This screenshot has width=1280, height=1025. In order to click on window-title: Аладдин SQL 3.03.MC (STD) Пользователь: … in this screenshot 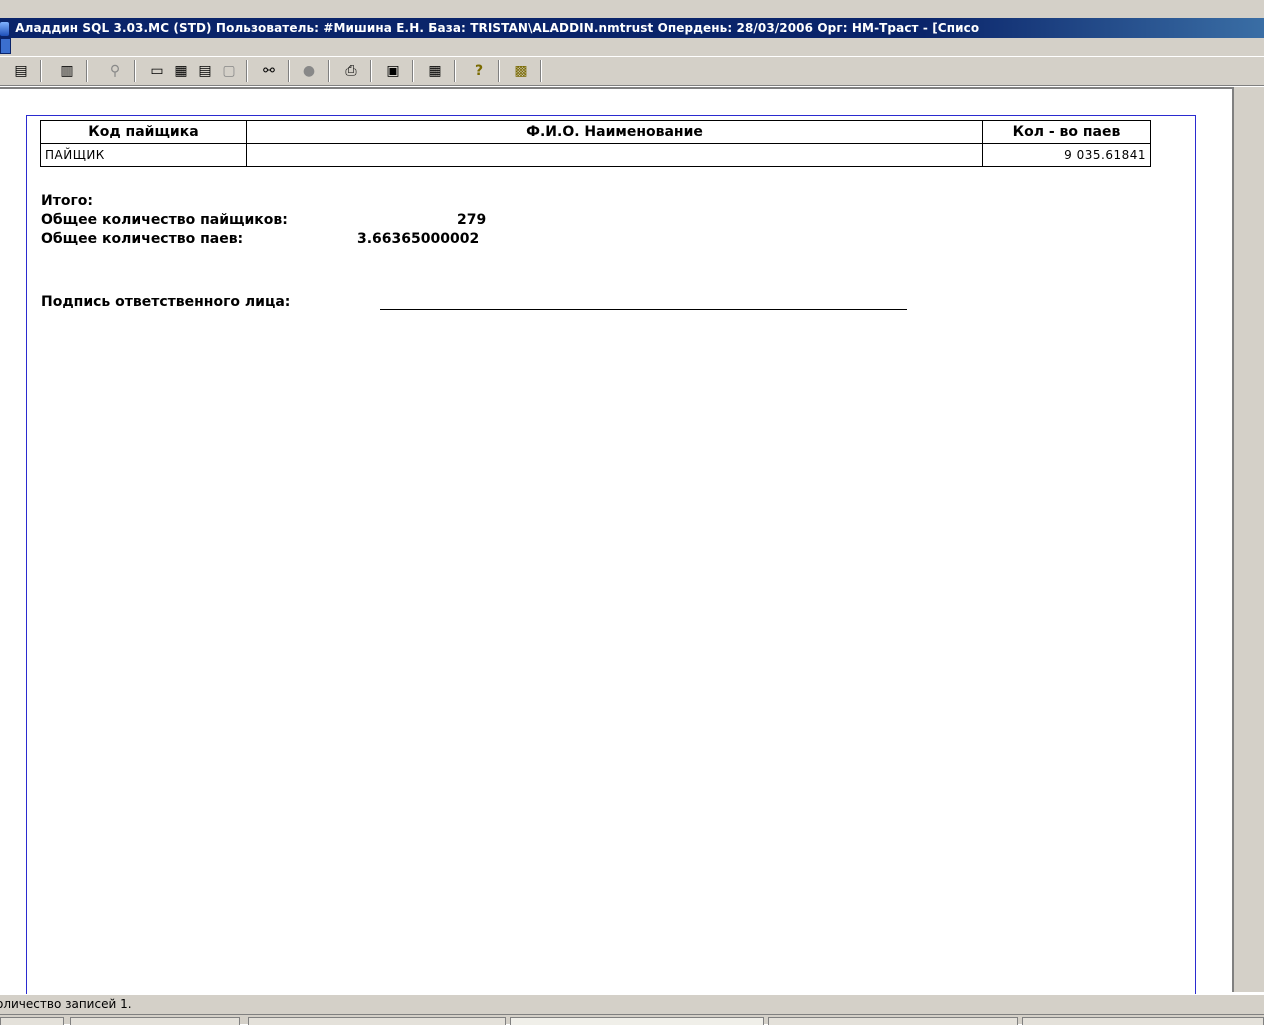, I will do `click(497, 28)`.